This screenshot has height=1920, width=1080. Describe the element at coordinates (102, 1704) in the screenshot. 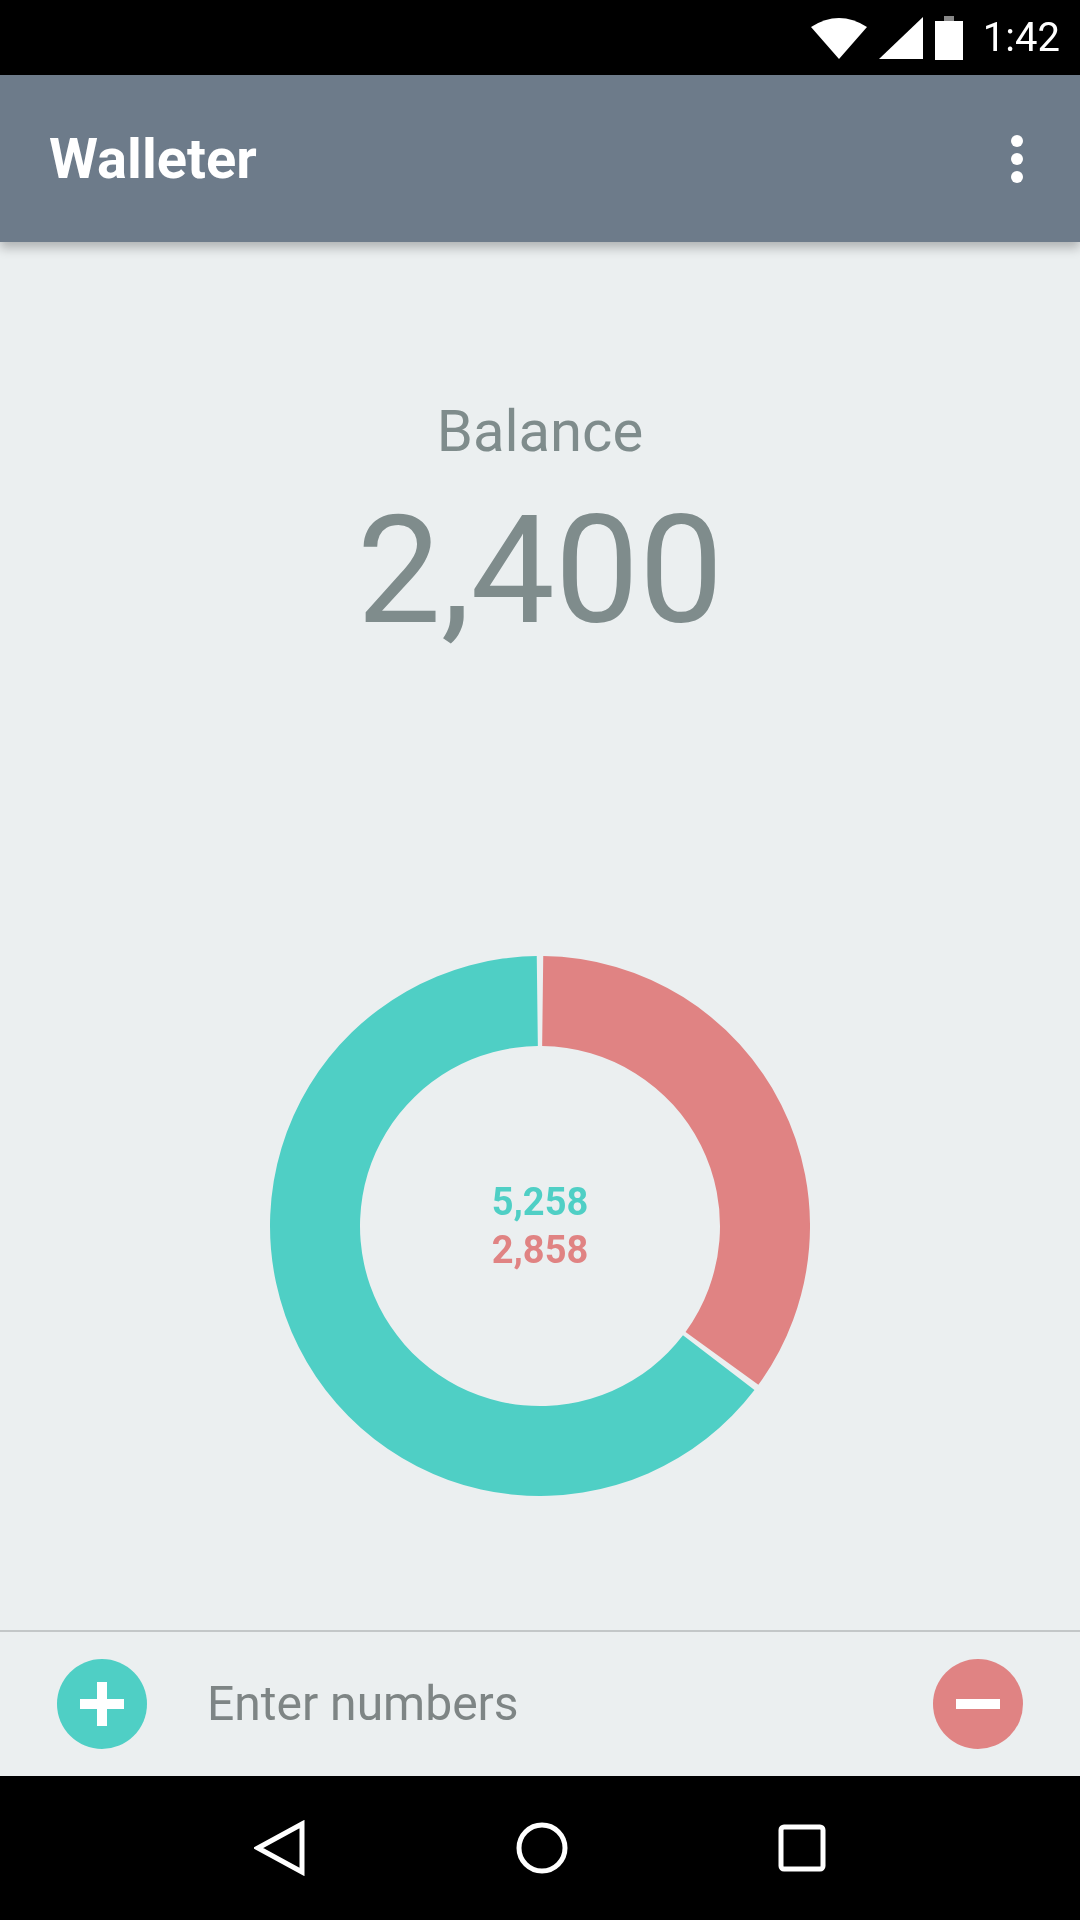

I see `plus-icon` at that location.